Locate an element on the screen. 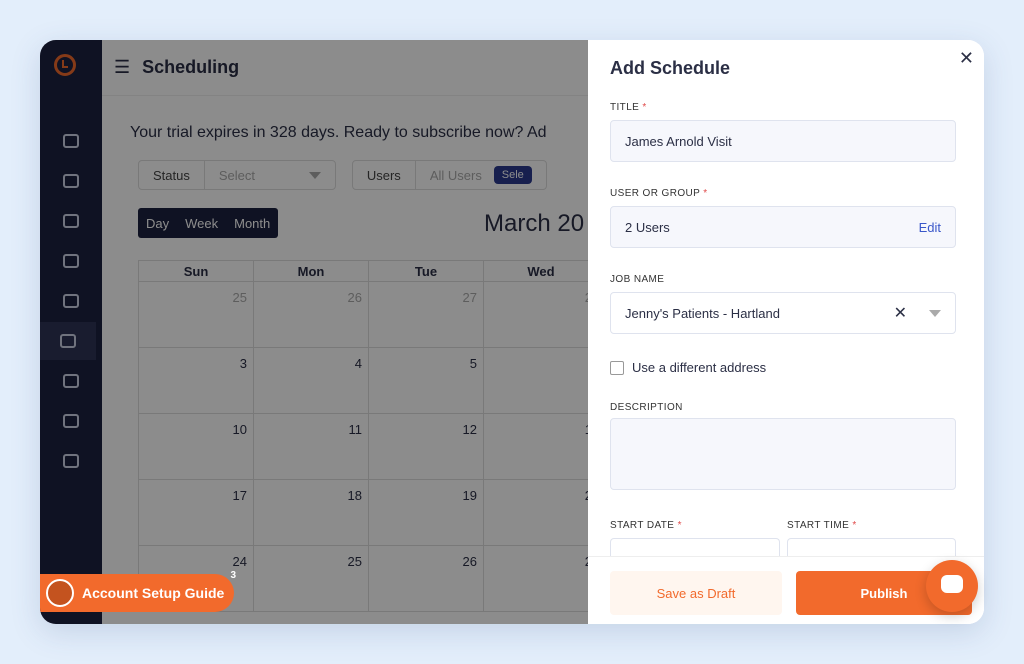 Image resolution: width=1024 pixels, height=664 pixels. chat-icon is located at coordinates (952, 586).